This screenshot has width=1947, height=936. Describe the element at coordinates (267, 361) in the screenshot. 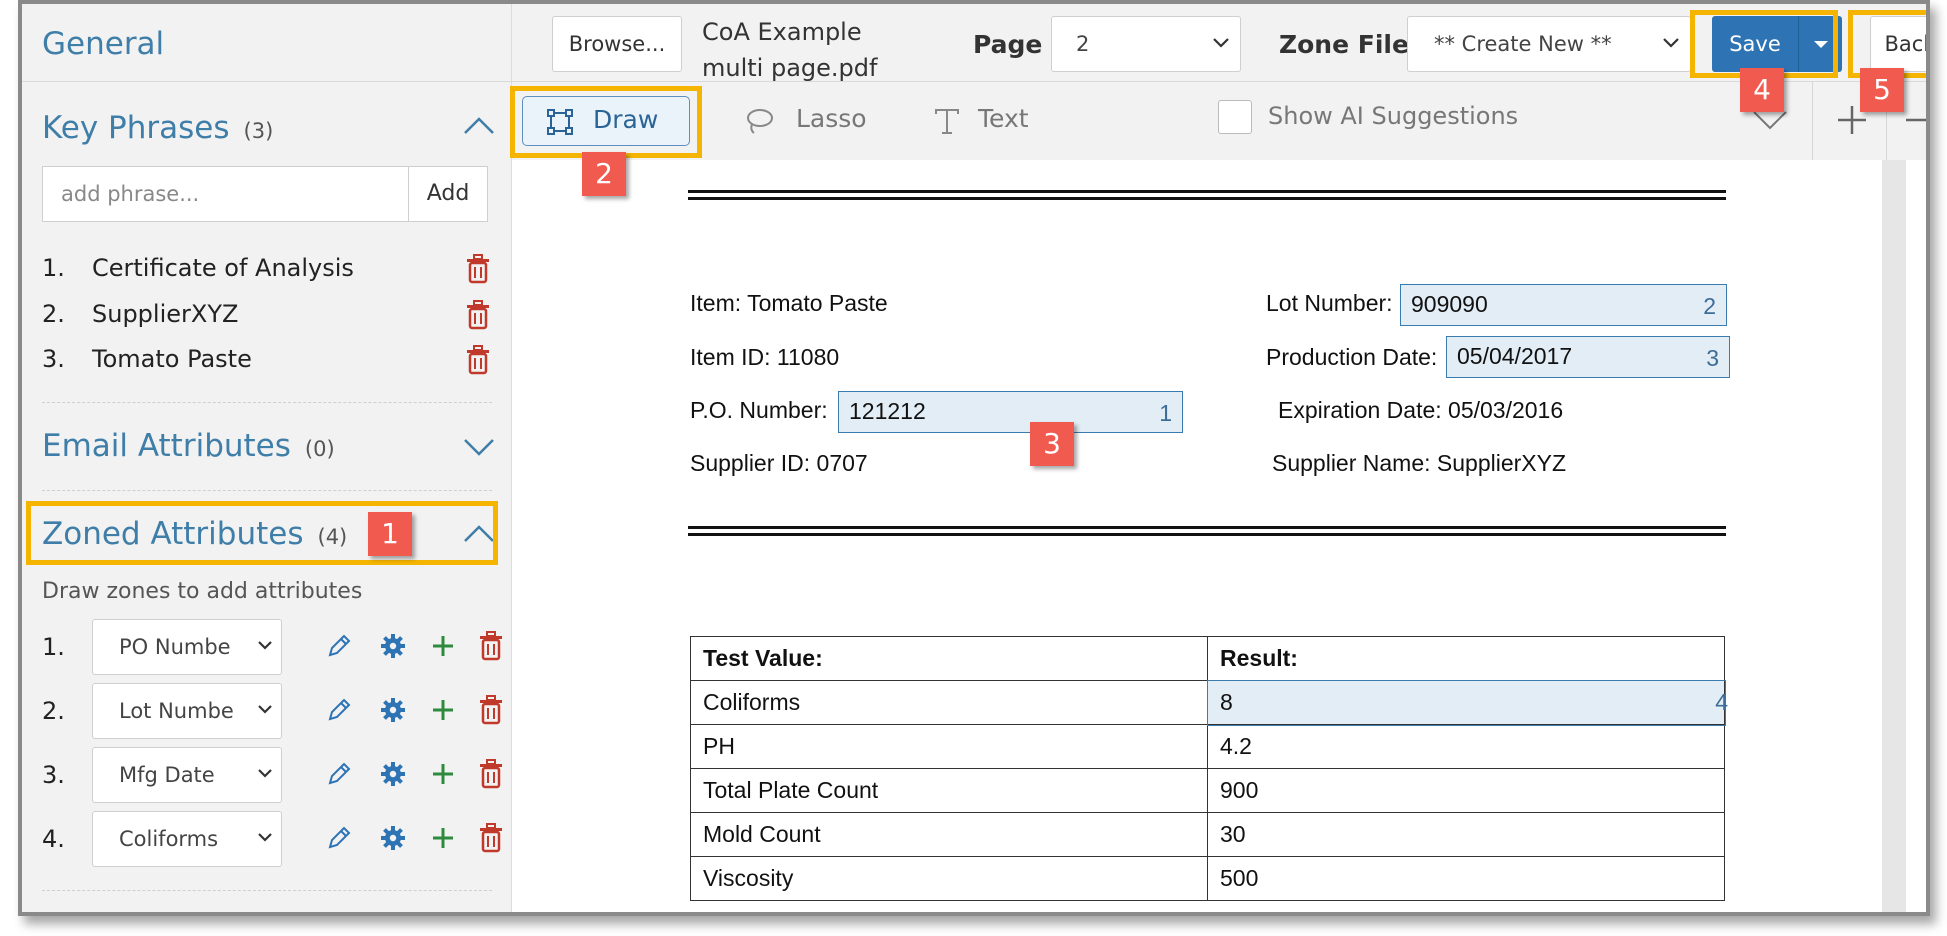

I see `phrase-list-item: 3. Tomato Paste` at that location.